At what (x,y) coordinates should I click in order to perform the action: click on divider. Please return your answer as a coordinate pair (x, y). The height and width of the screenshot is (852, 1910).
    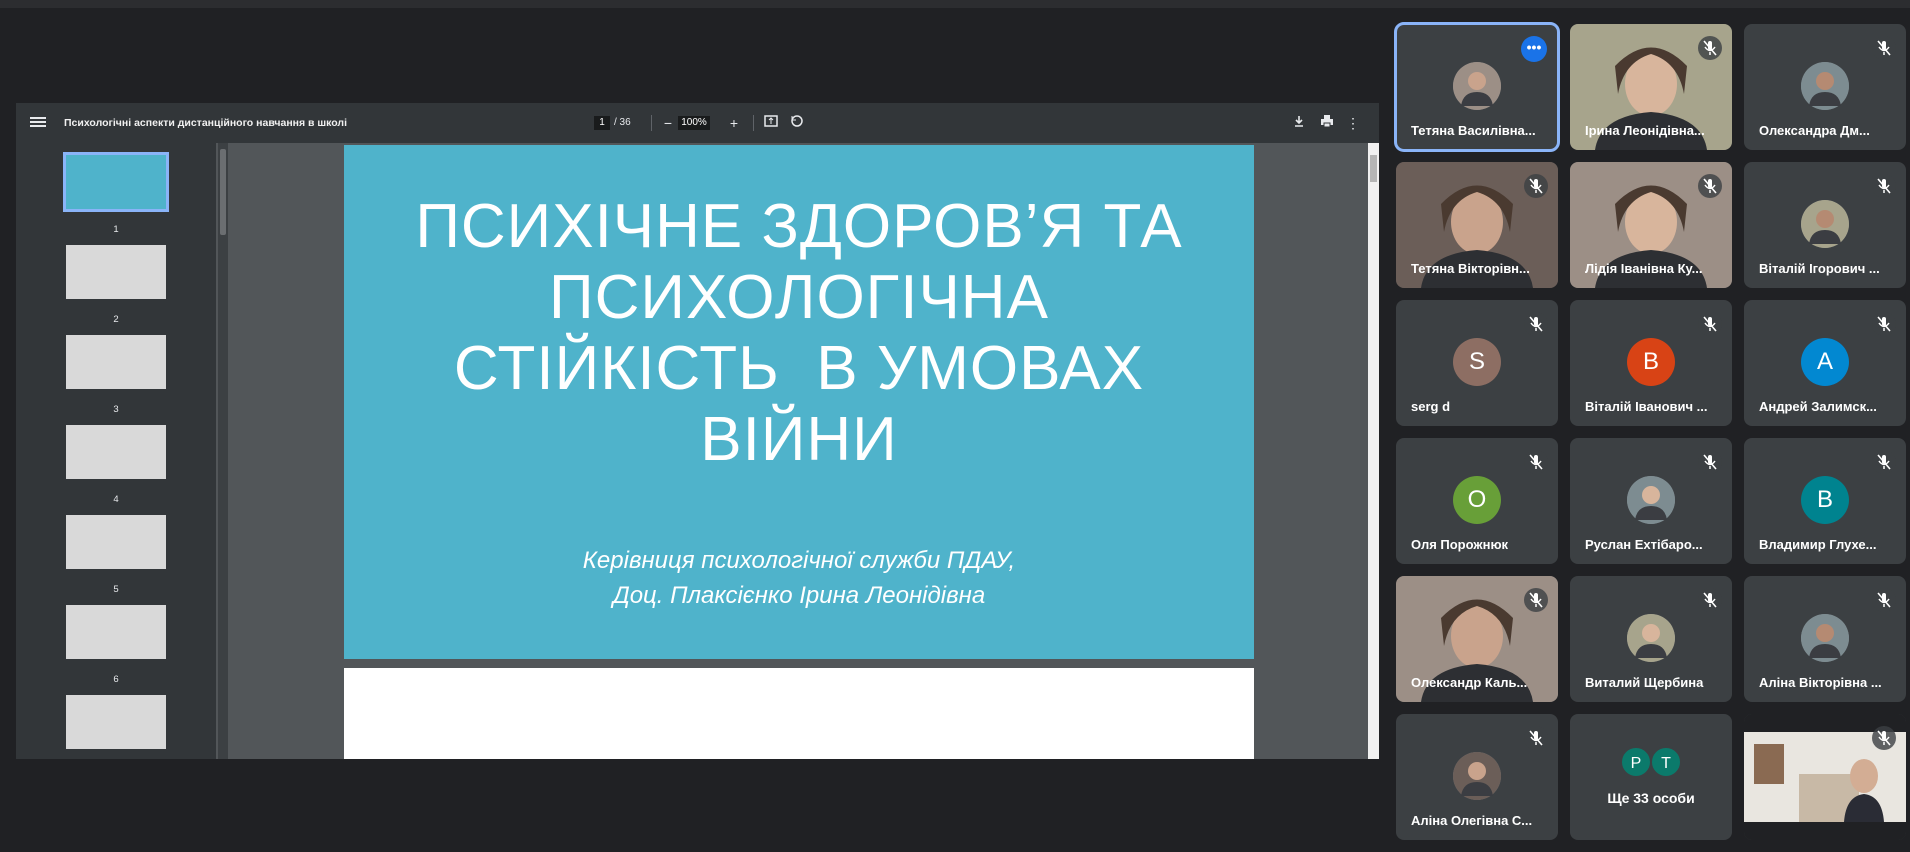
    Looking at the image, I should click on (651, 123).